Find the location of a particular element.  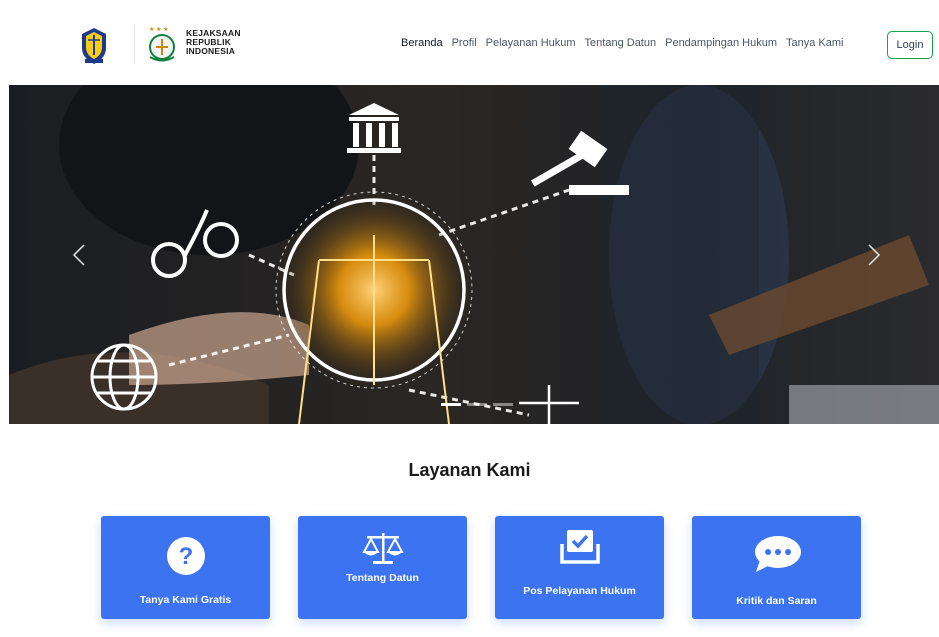

service-card-kritik-dan-saran: Kritik dan Saran is located at coordinates (776, 567).